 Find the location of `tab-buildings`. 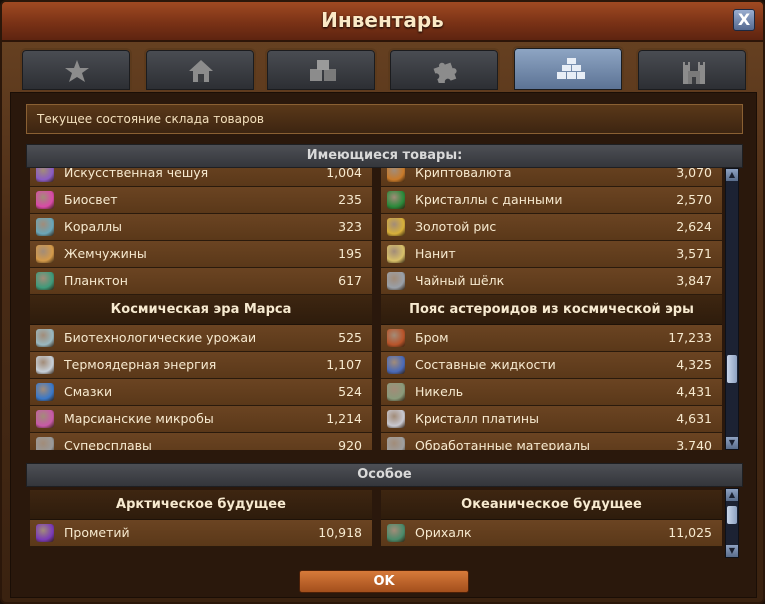

tab-buildings is located at coordinates (200, 69).